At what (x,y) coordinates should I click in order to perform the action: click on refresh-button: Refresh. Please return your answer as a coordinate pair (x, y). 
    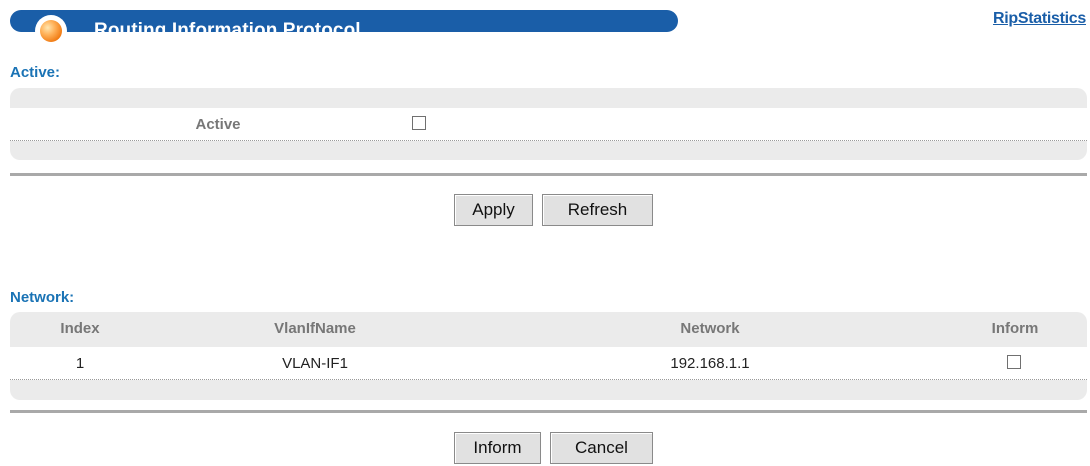
    Looking at the image, I should click on (597, 210).